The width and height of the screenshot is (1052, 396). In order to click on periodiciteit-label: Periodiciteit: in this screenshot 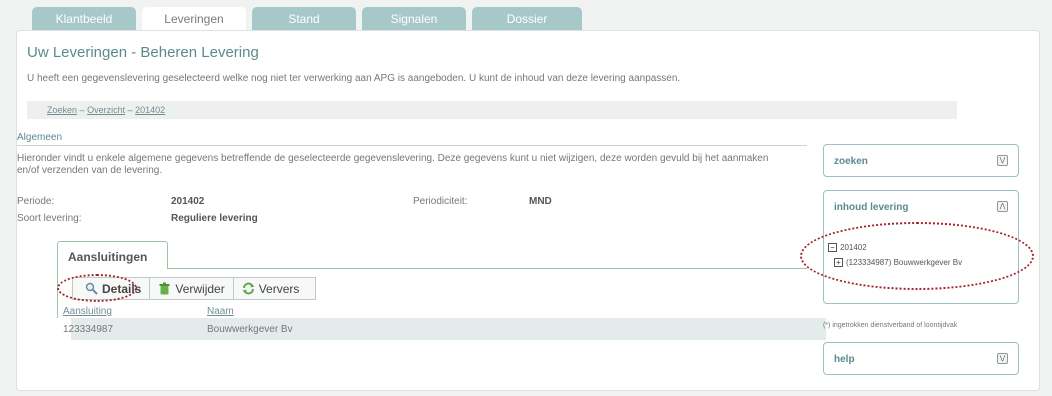, I will do `click(440, 201)`.